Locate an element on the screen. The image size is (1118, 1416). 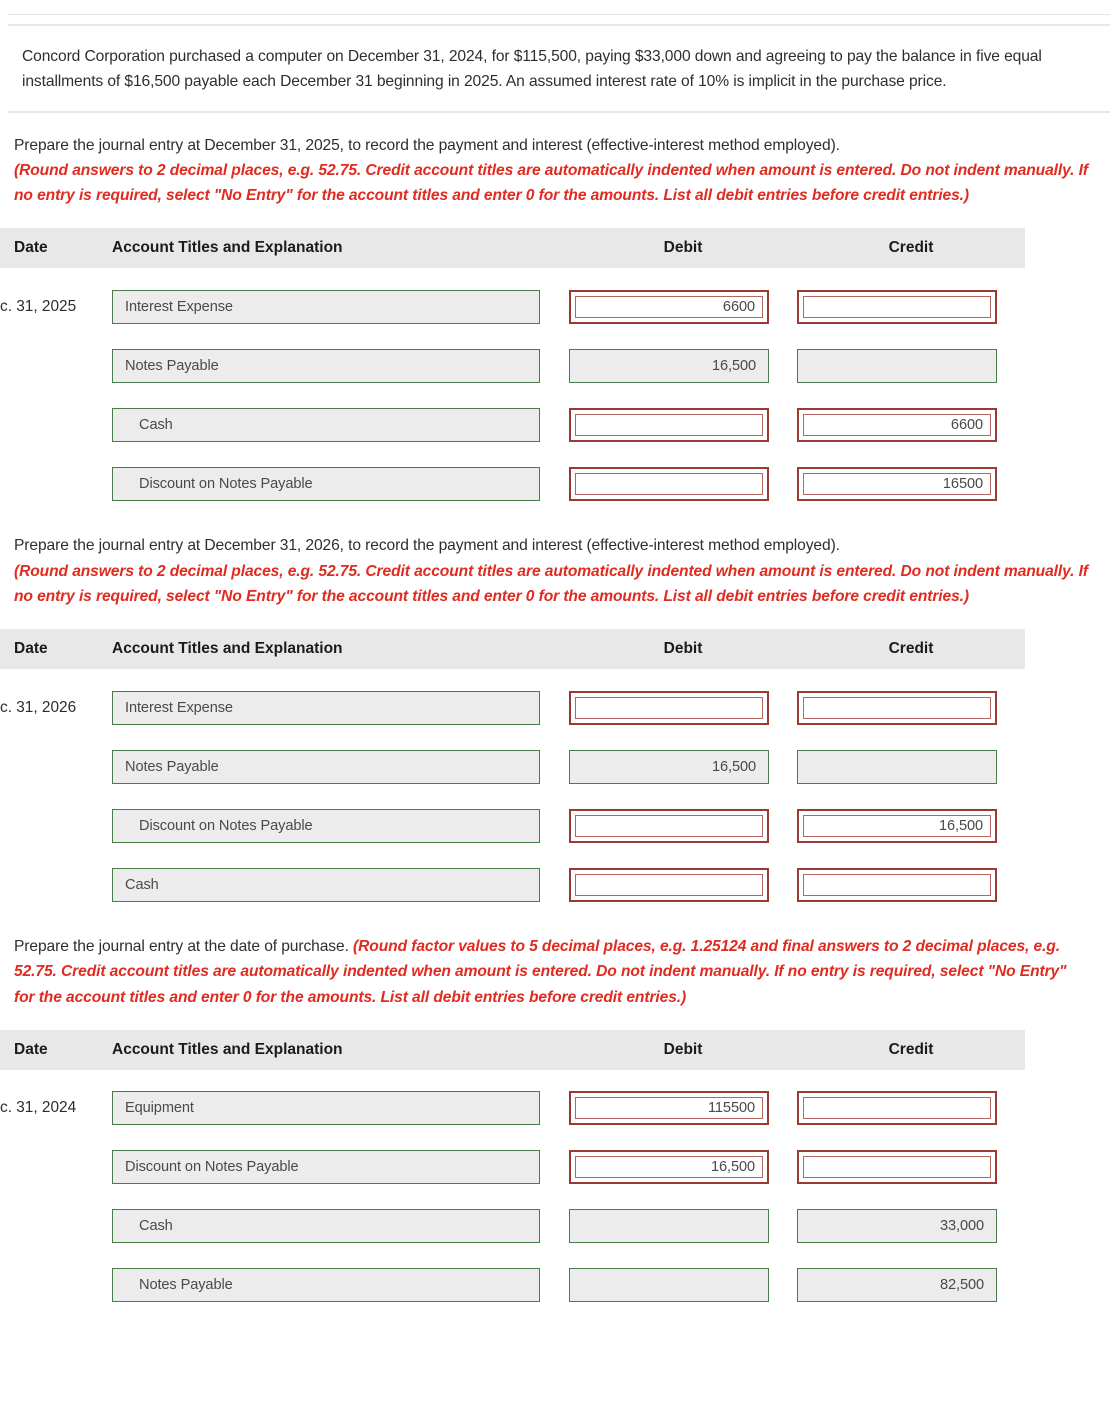
table-row: c. 31, 2026 Interest Expense is located at coordinates (512, 707).